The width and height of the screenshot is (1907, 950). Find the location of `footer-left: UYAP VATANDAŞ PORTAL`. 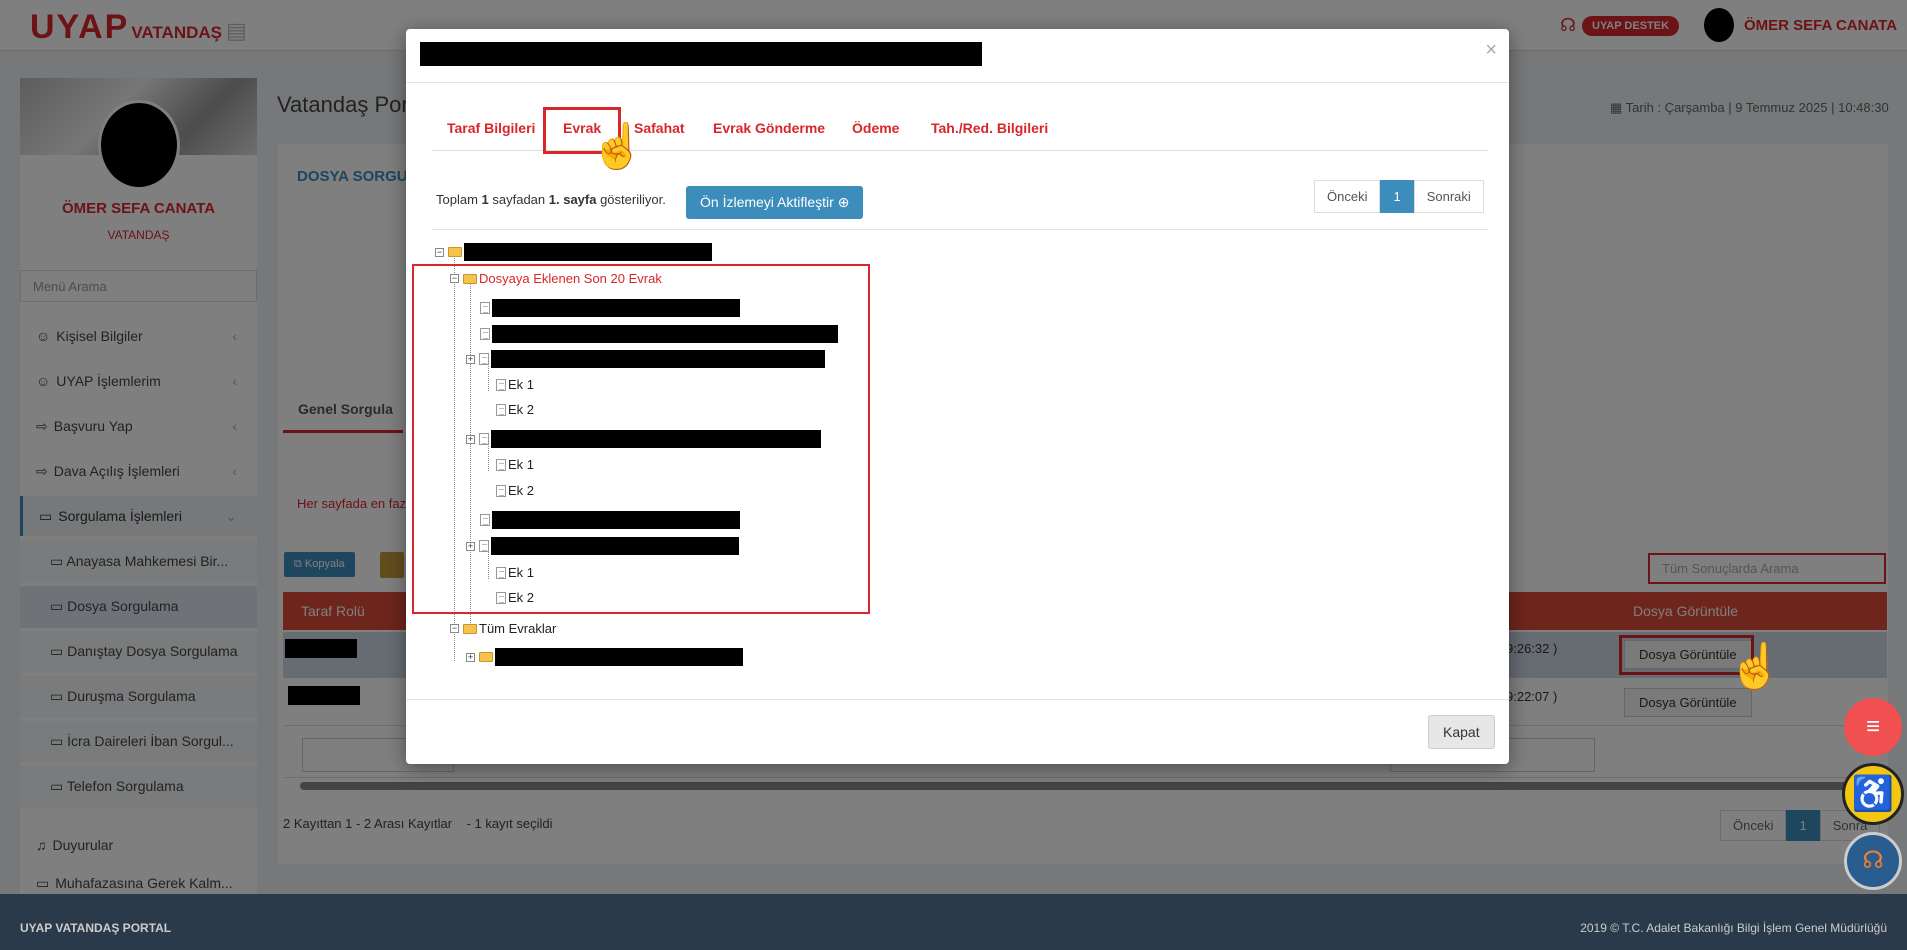

footer-left: UYAP VATANDAŞ PORTAL is located at coordinates (96, 928).